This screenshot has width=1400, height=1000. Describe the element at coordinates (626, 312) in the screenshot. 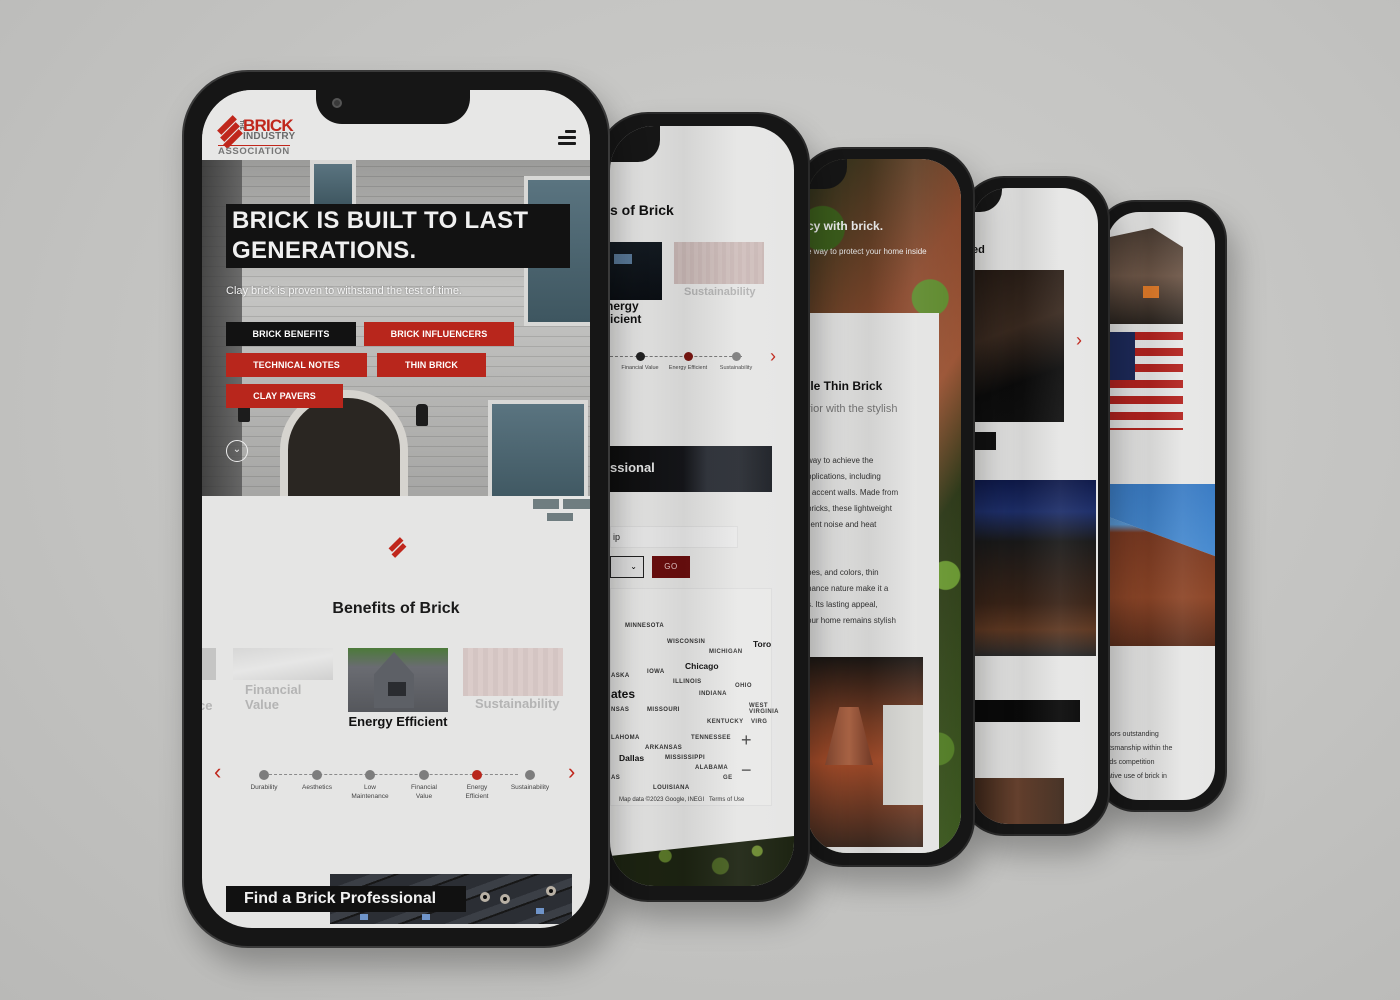

I see `card-label: nergy ficient` at that location.